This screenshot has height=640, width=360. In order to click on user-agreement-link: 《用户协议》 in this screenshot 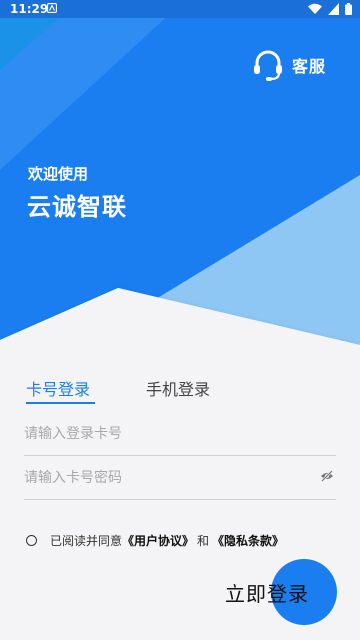, I will do `click(158, 540)`.